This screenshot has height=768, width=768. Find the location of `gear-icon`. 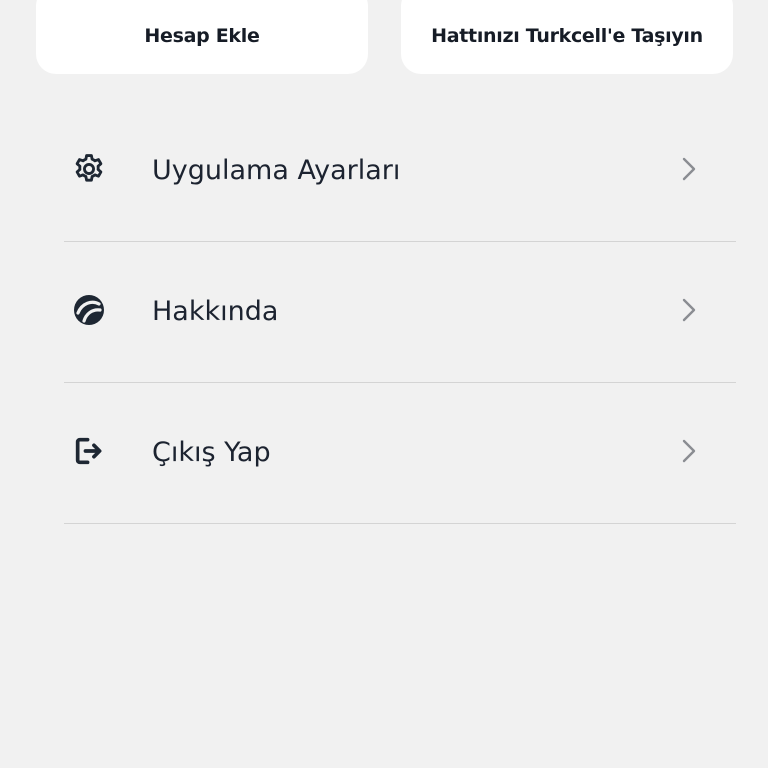

gear-icon is located at coordinates (89, 169).